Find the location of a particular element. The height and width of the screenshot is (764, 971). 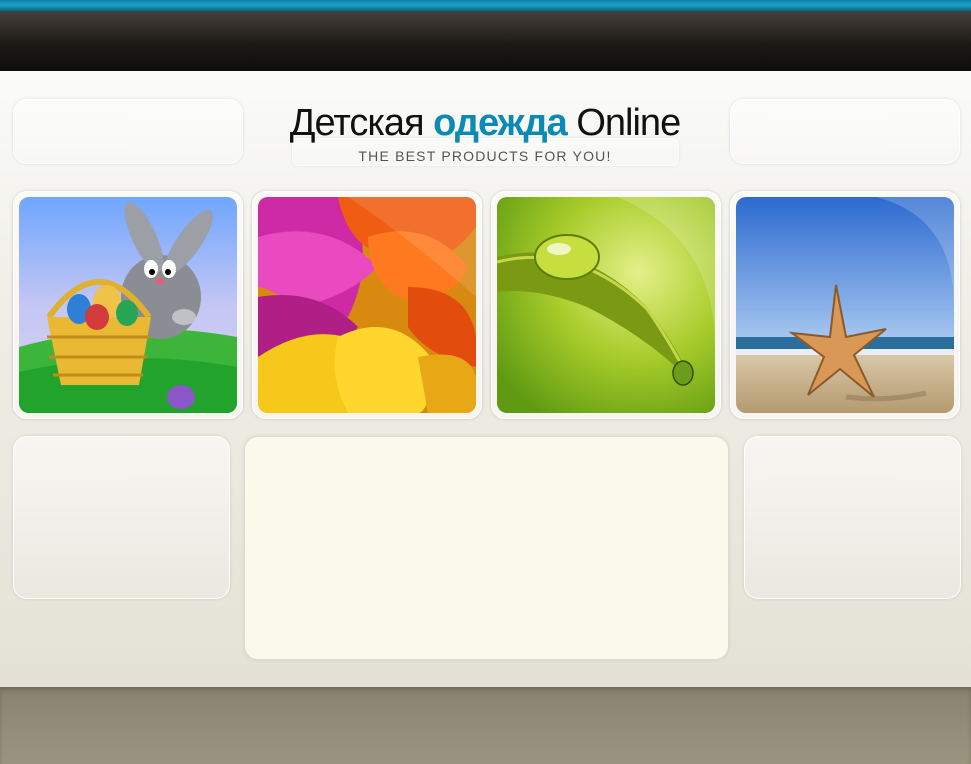

header-right-panel is located at coordinates (845, 131).